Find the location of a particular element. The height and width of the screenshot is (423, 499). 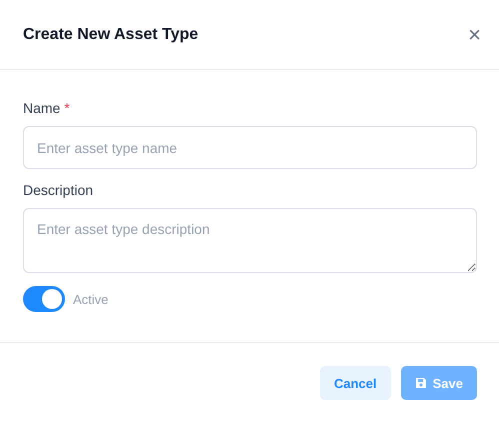

name-field: Enter asset type name is located at coordinates (250, 147).